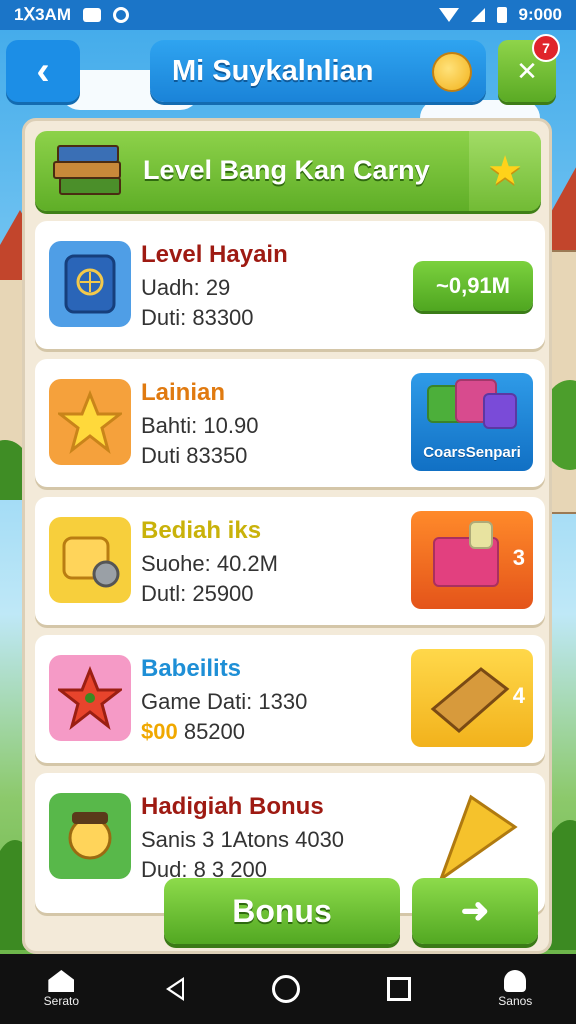 The image size is (576, 1024). What do you see at coordinates (288, 15) in the screenshot?
I see `status-bar: 1Ⅹ3AM 9:000` at bounding box center [288, 15].